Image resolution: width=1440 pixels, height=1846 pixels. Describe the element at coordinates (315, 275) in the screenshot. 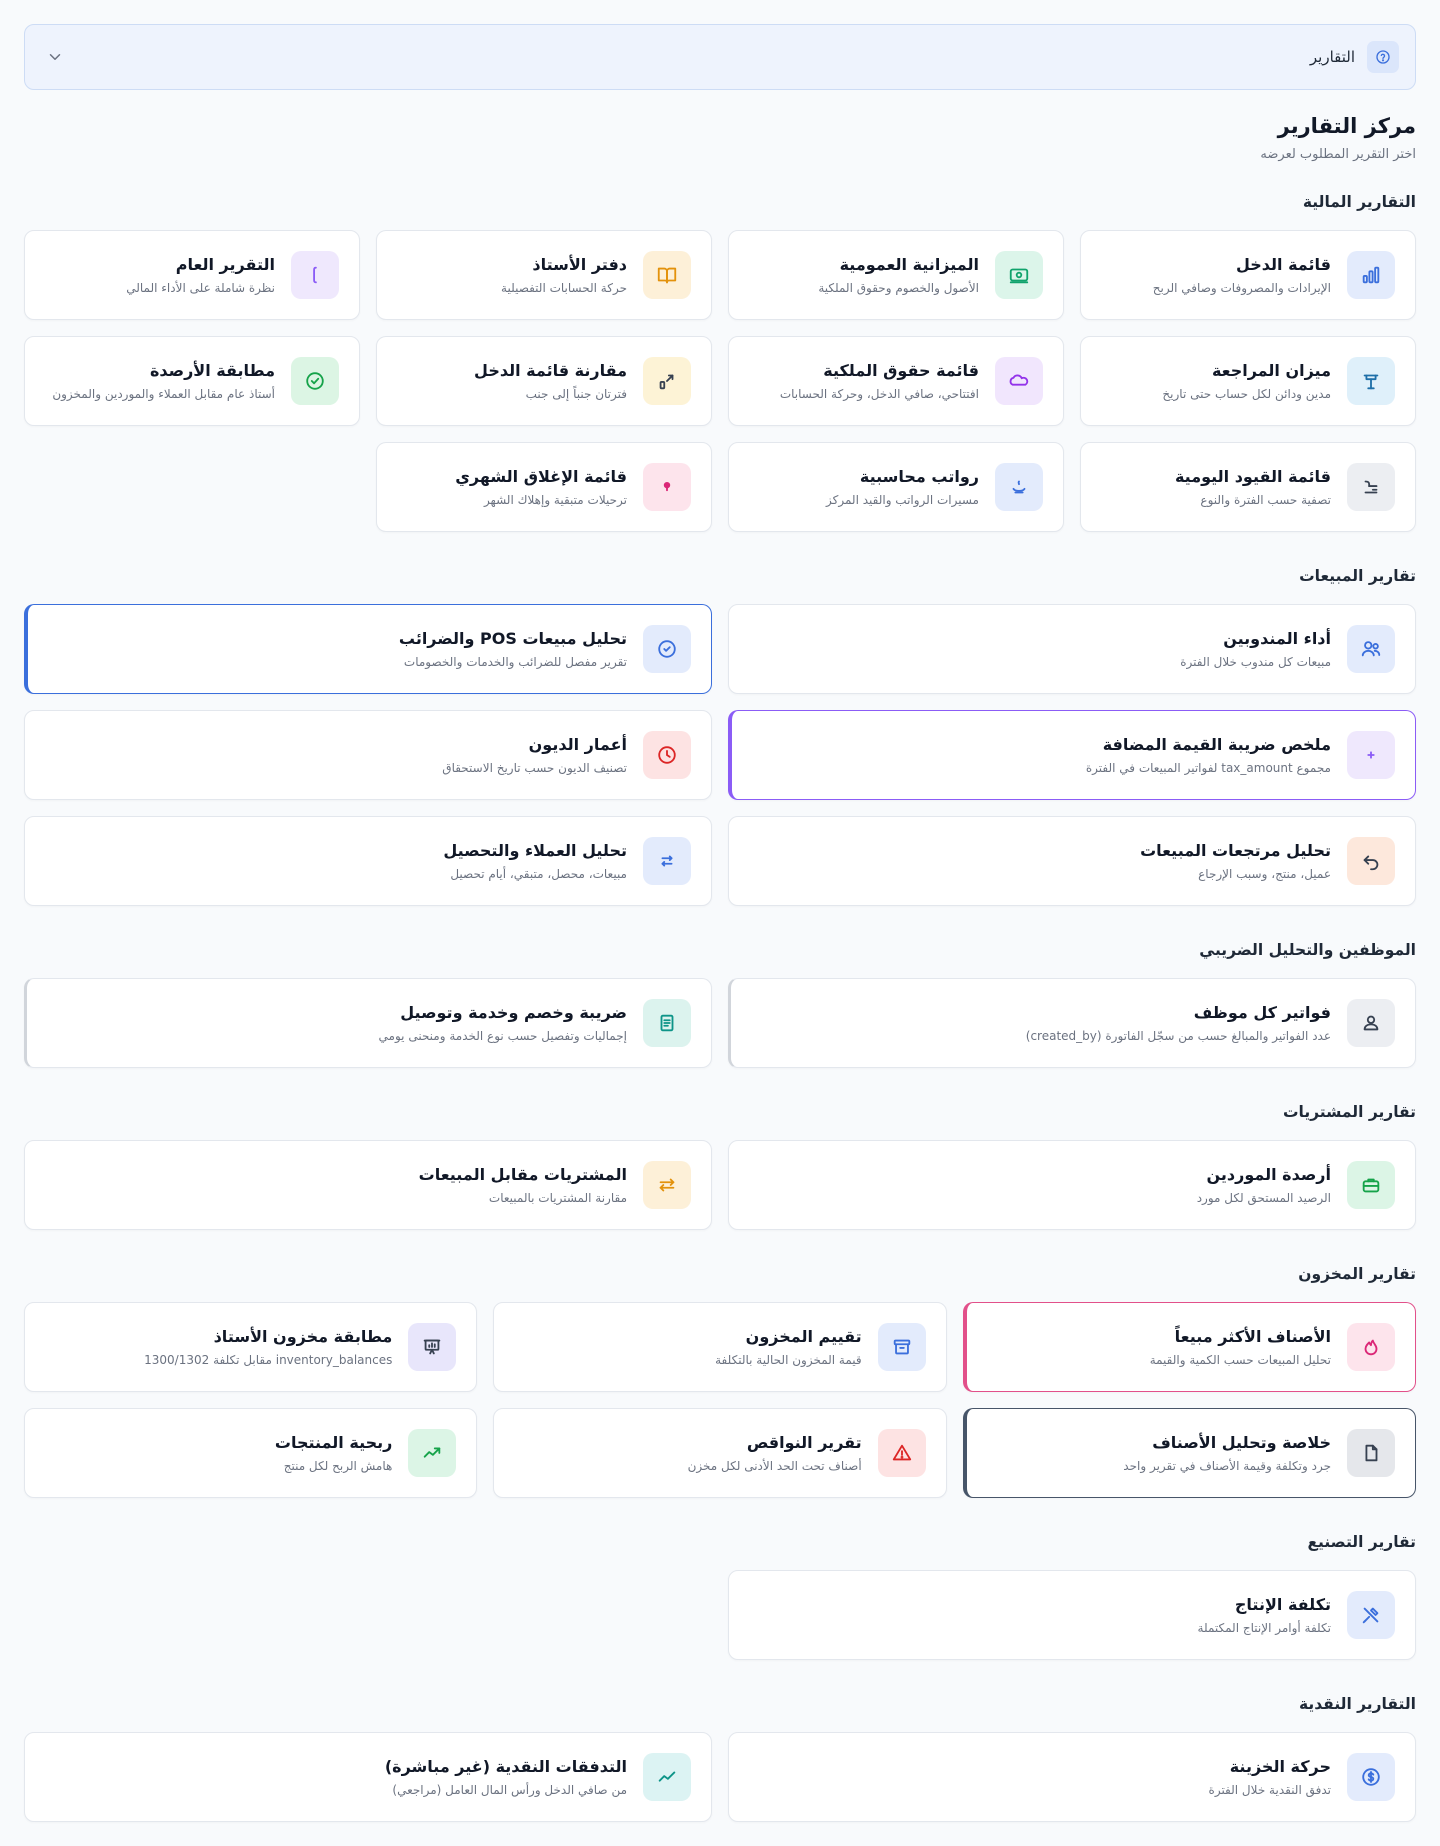

I see `bracket-icon` at that location.